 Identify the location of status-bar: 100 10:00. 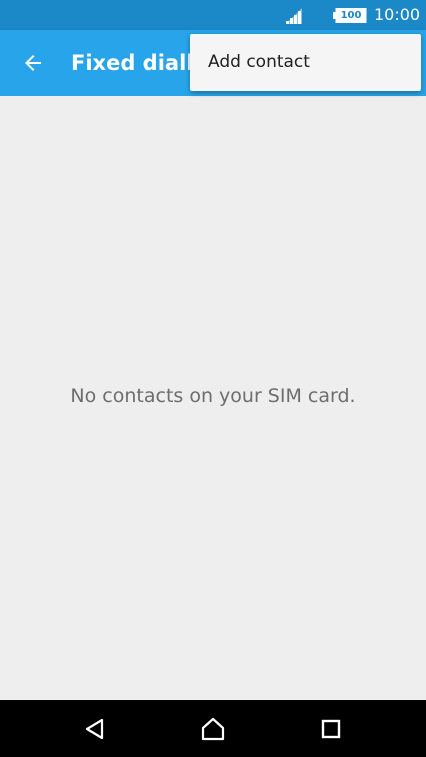
(213, 15).